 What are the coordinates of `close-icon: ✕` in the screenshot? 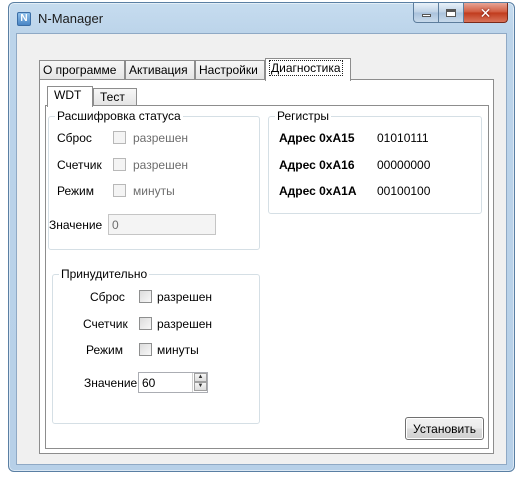 It's located at (485, 12).